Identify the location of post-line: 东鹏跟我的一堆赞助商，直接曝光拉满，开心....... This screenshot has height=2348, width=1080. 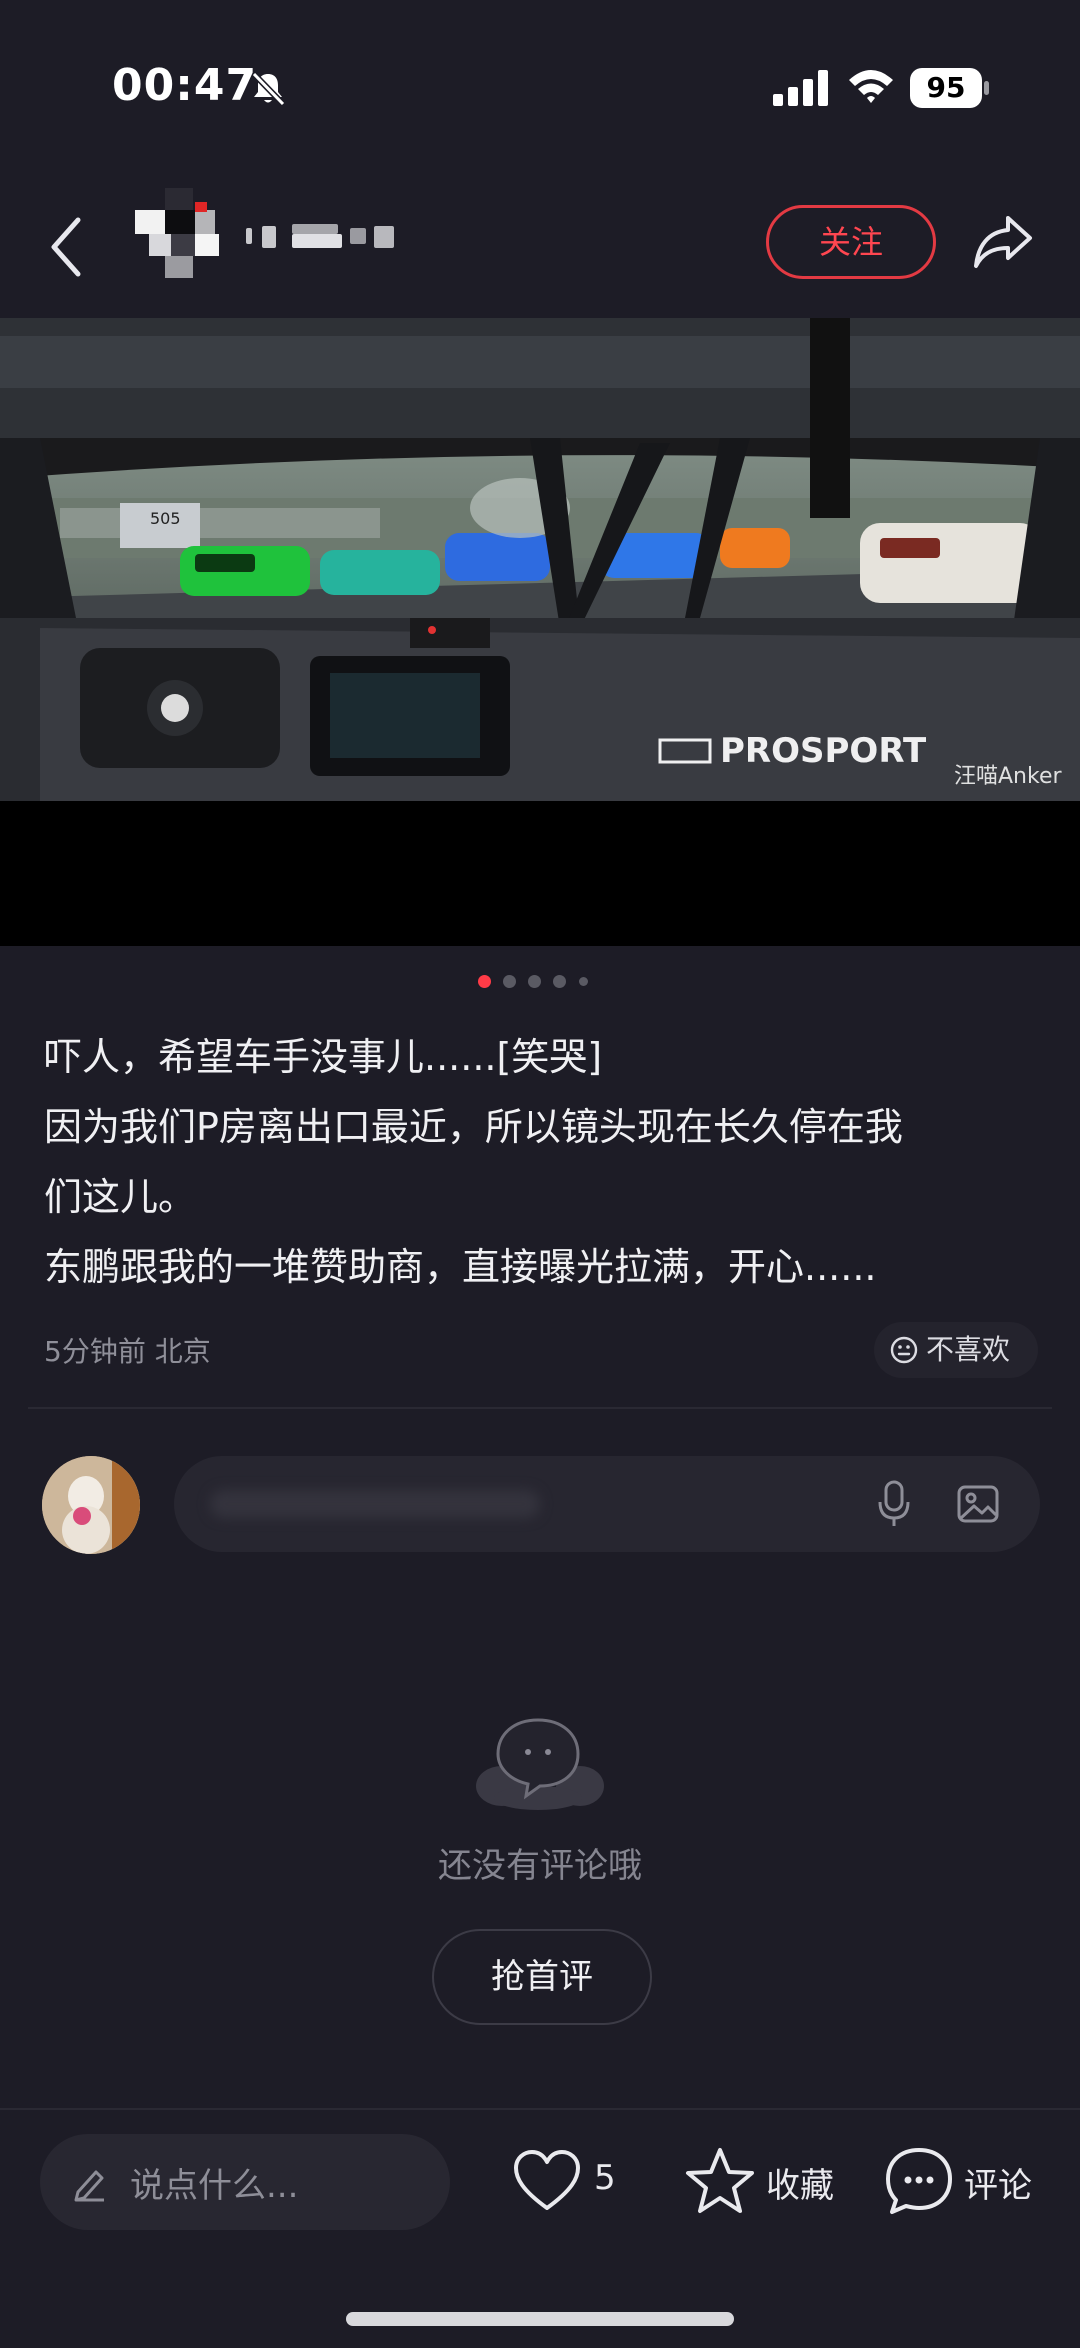
(460, 1267).